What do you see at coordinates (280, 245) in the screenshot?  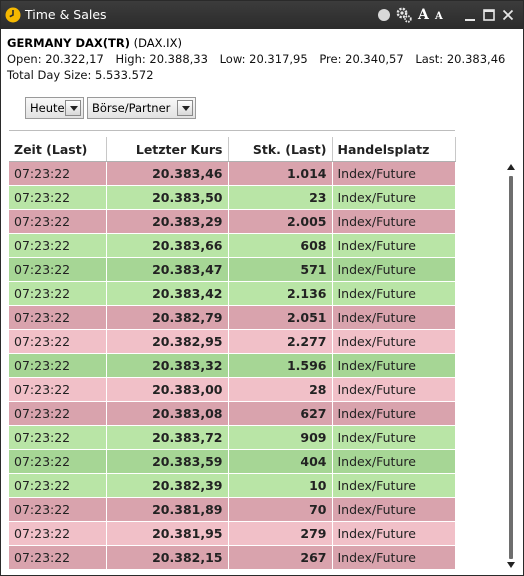 I see `cell-size: 608` at bounding box center [280, 245].